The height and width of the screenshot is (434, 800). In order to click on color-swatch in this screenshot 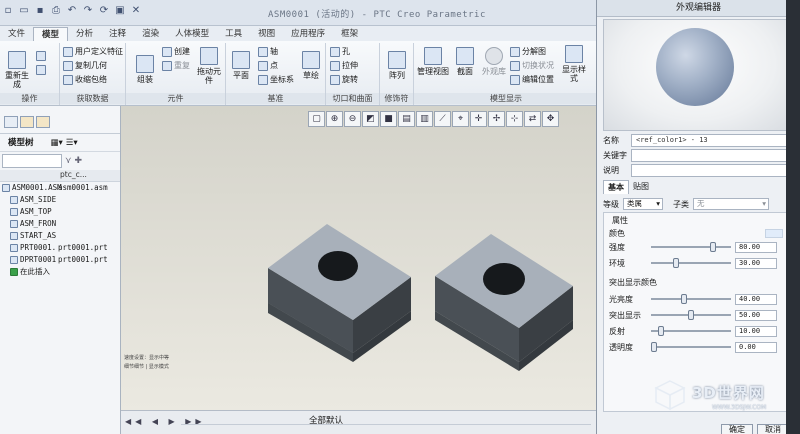, I will do `click(774, 233)`.